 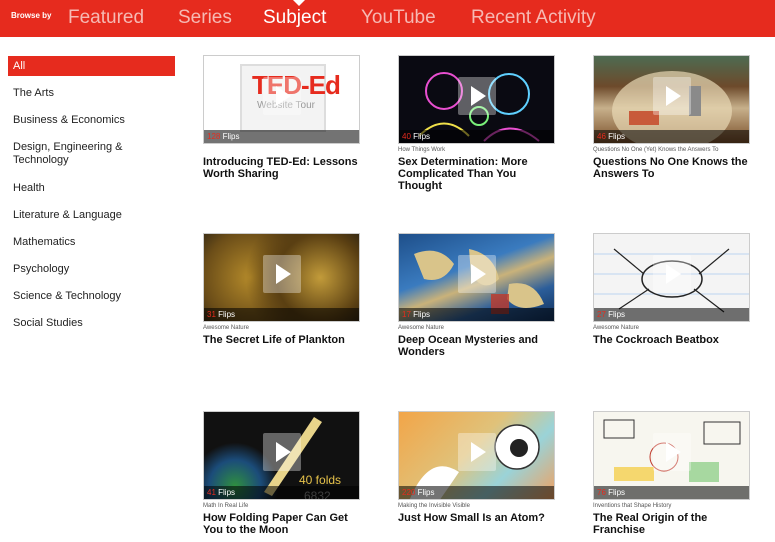 What do you see at coordinates (398, 18) in the screenshot?
I see `tab-youtube: YouTube` at bounding box center [398, 18].